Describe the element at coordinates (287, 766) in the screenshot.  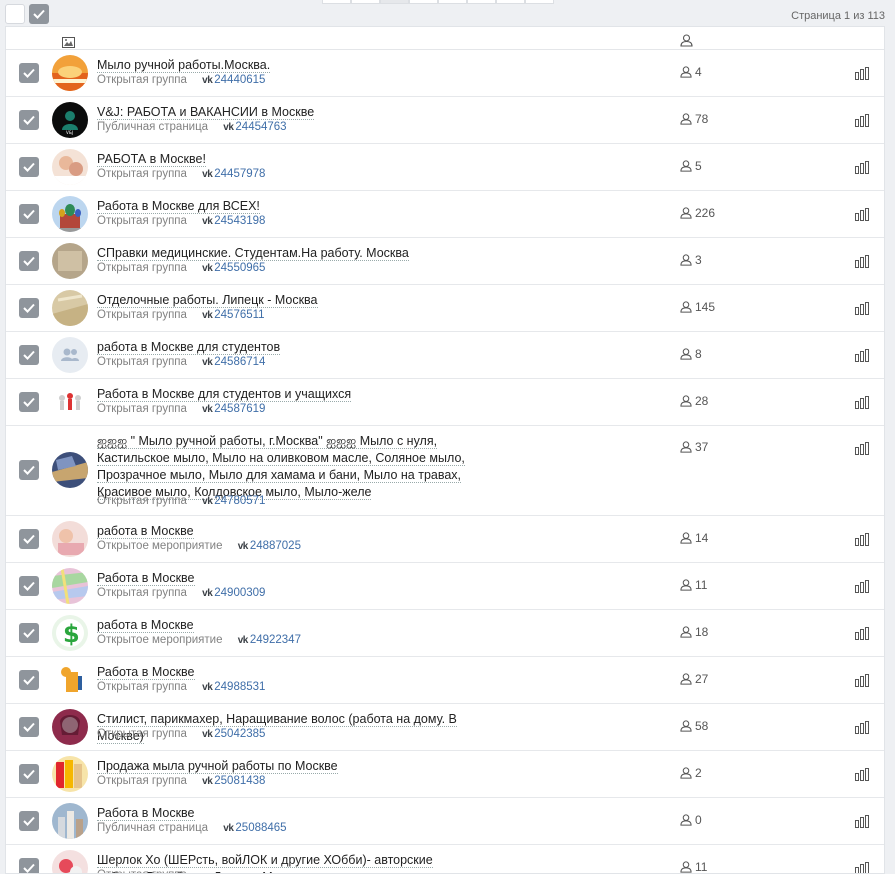
I see `group-name: Продажа мыла ручной работы по Москве` at that location.